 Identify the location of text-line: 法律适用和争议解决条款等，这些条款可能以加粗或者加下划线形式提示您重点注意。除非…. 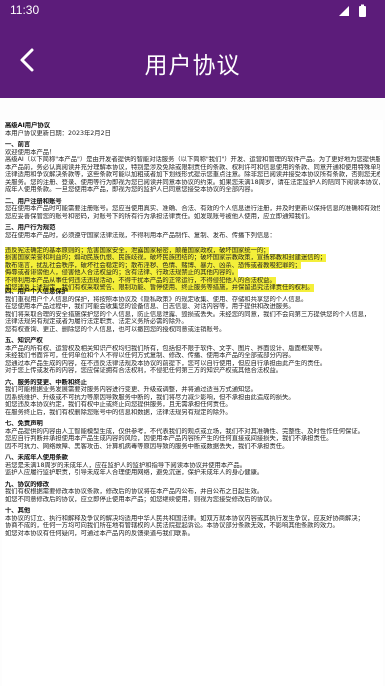
(192, 175).